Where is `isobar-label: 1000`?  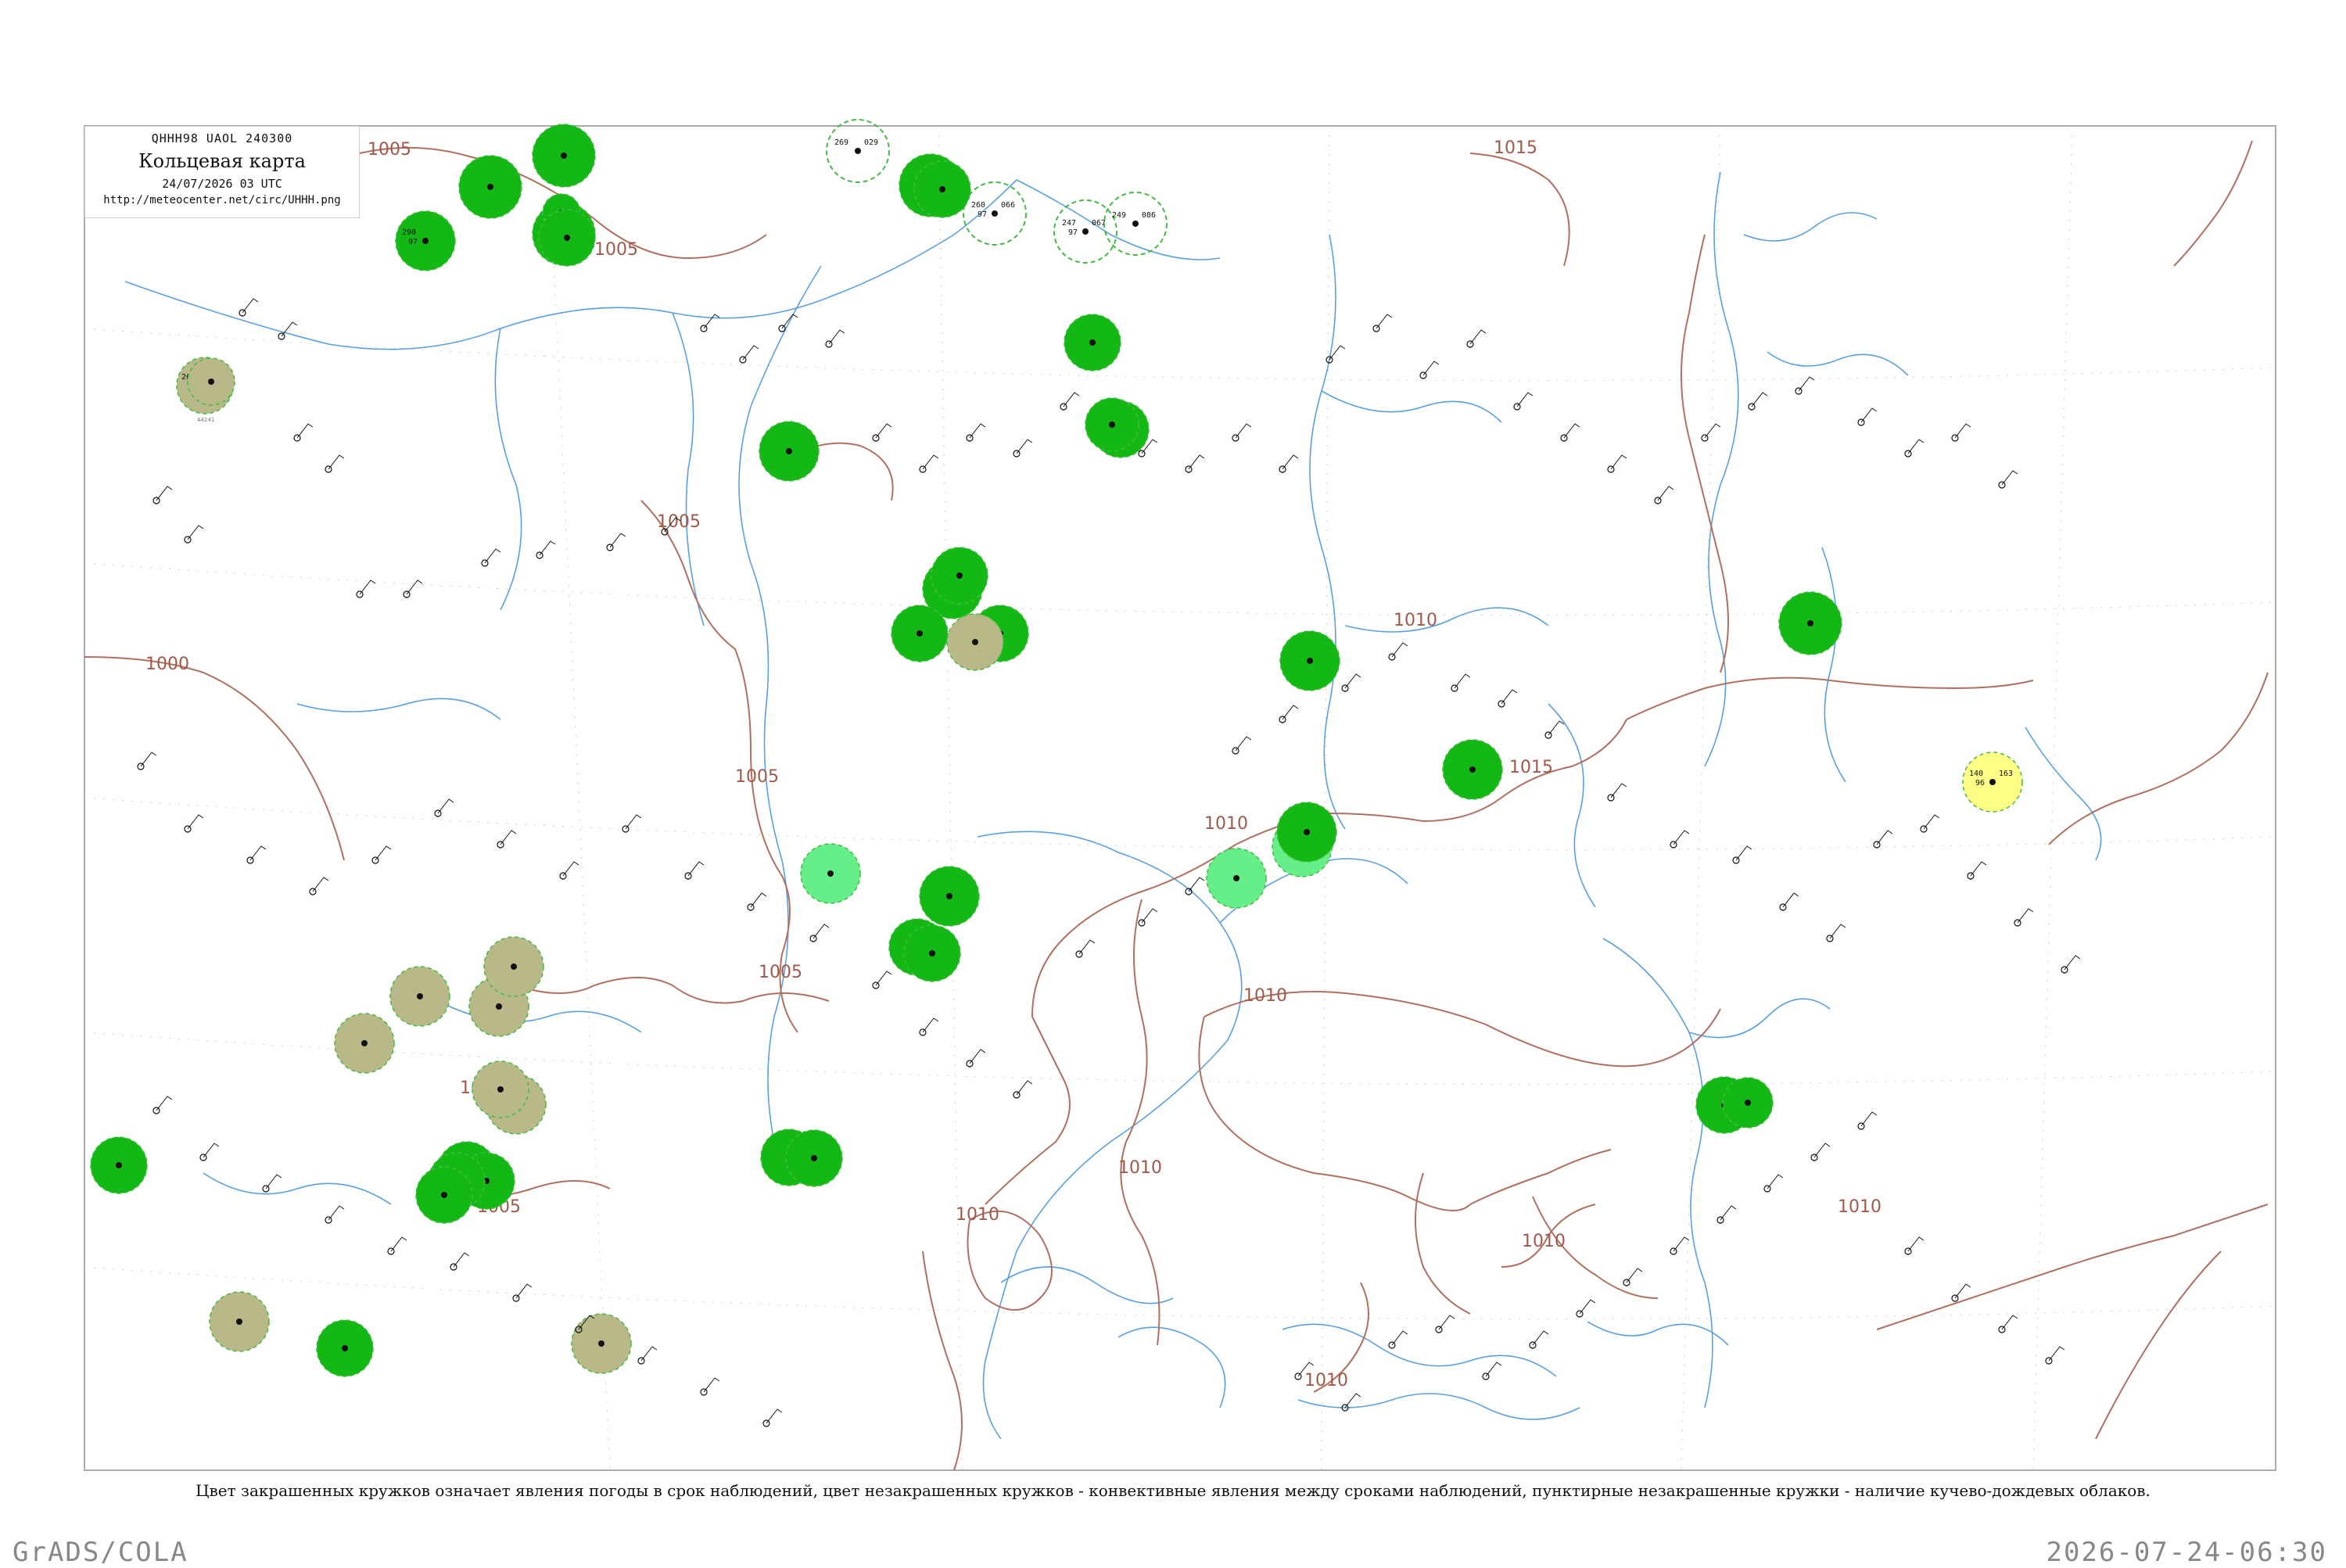 isobar-label: 1000 is located at coordinates (167, 664).